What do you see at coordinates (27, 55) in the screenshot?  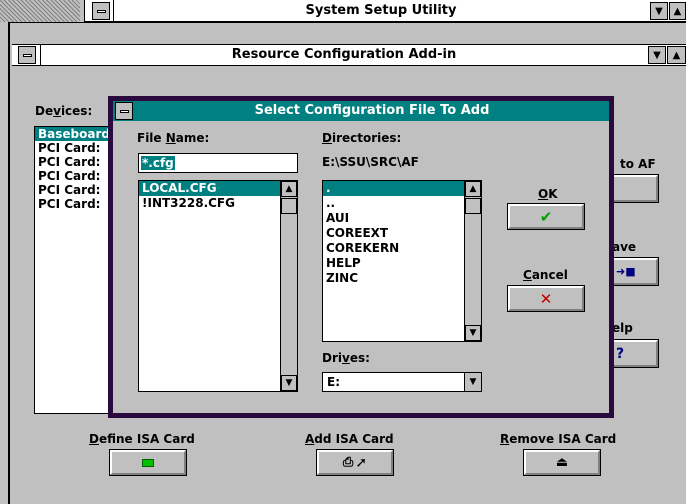 I see `inner-system-menu-icon` at bounding box center [27, 55].